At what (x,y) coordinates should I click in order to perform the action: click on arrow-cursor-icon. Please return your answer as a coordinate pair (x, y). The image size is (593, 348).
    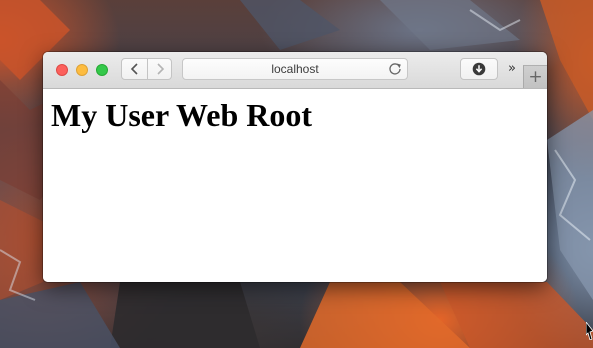
    Looking at the image, I should click on (589, 330).